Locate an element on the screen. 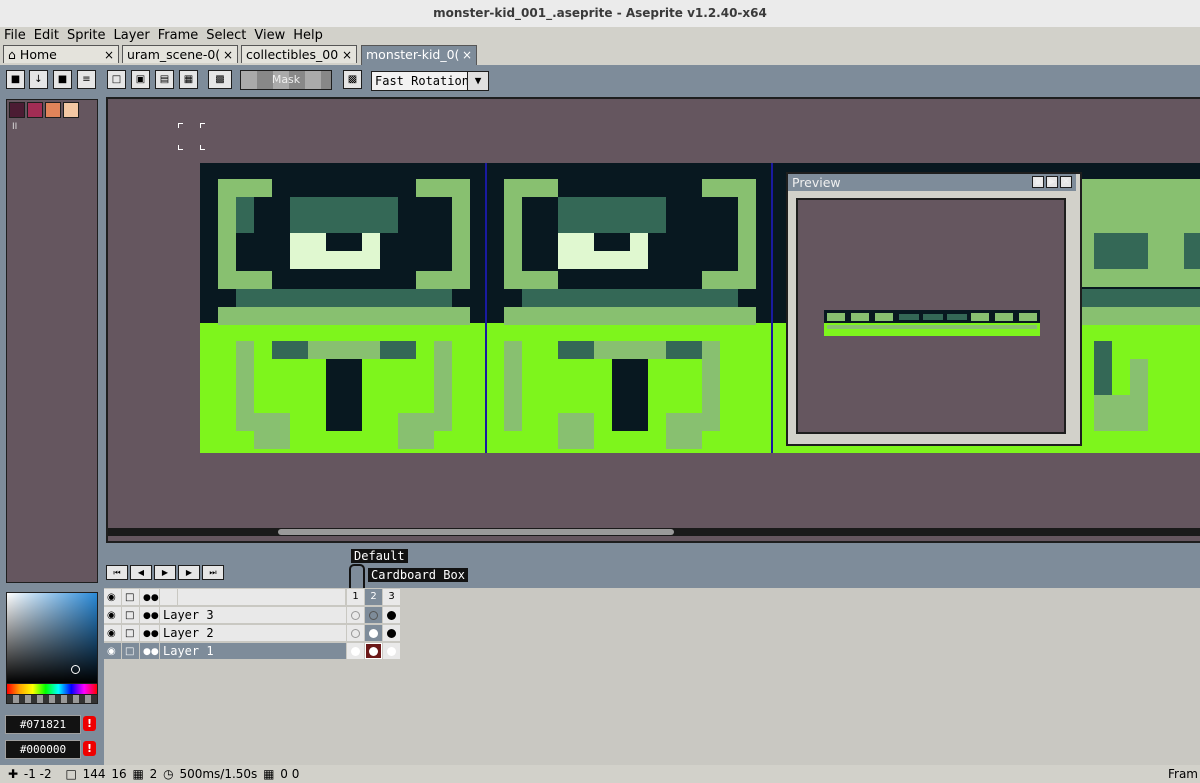 The width and height of the screenshot is (1200, 783). background-color-field: #000000 is located at coordinates (43, 749).